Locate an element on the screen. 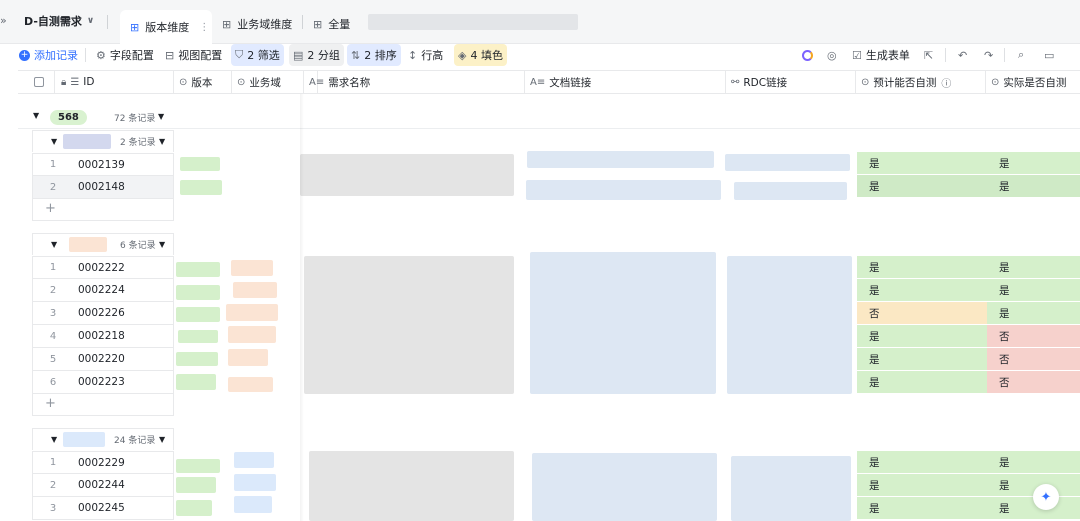 Image resolution: width=1080 pixels, height=521 pixels. table-row: 1 0002222 is located at coordinates (103, 267).